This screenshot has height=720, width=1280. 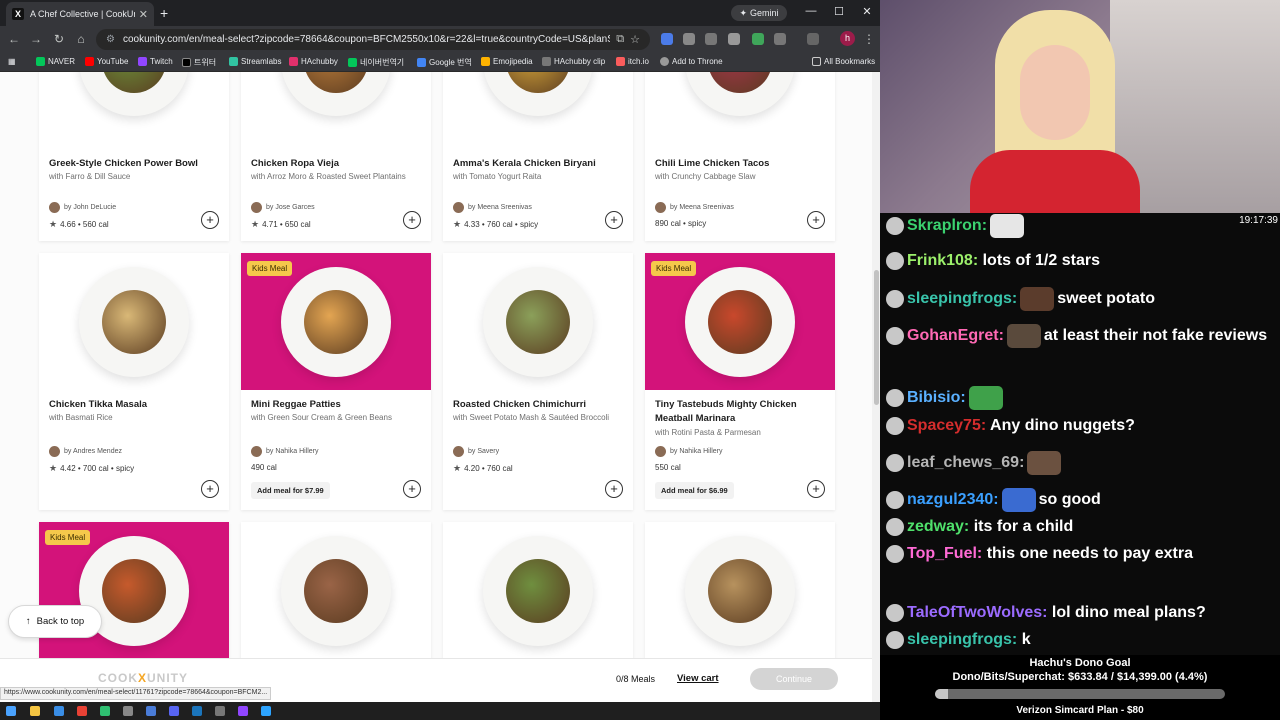 I want to click on obs-icon, so click(x=220, y=711).